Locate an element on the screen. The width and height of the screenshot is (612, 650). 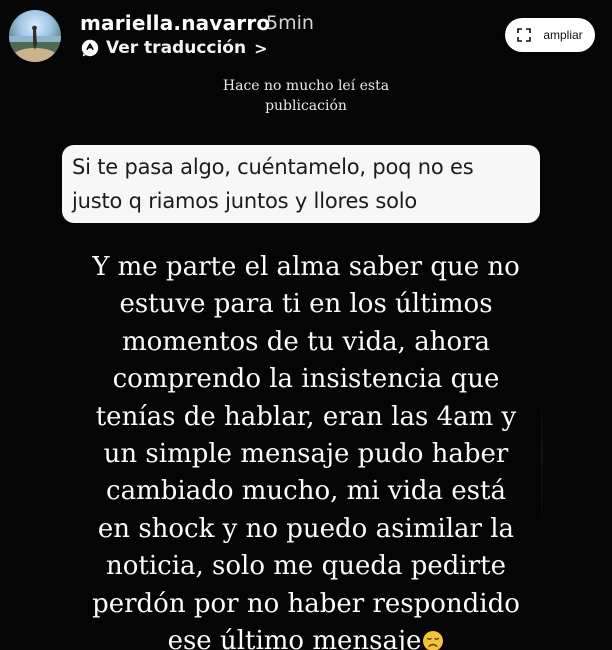
chevron-right-icon: > is located at coordinates (261, 48).